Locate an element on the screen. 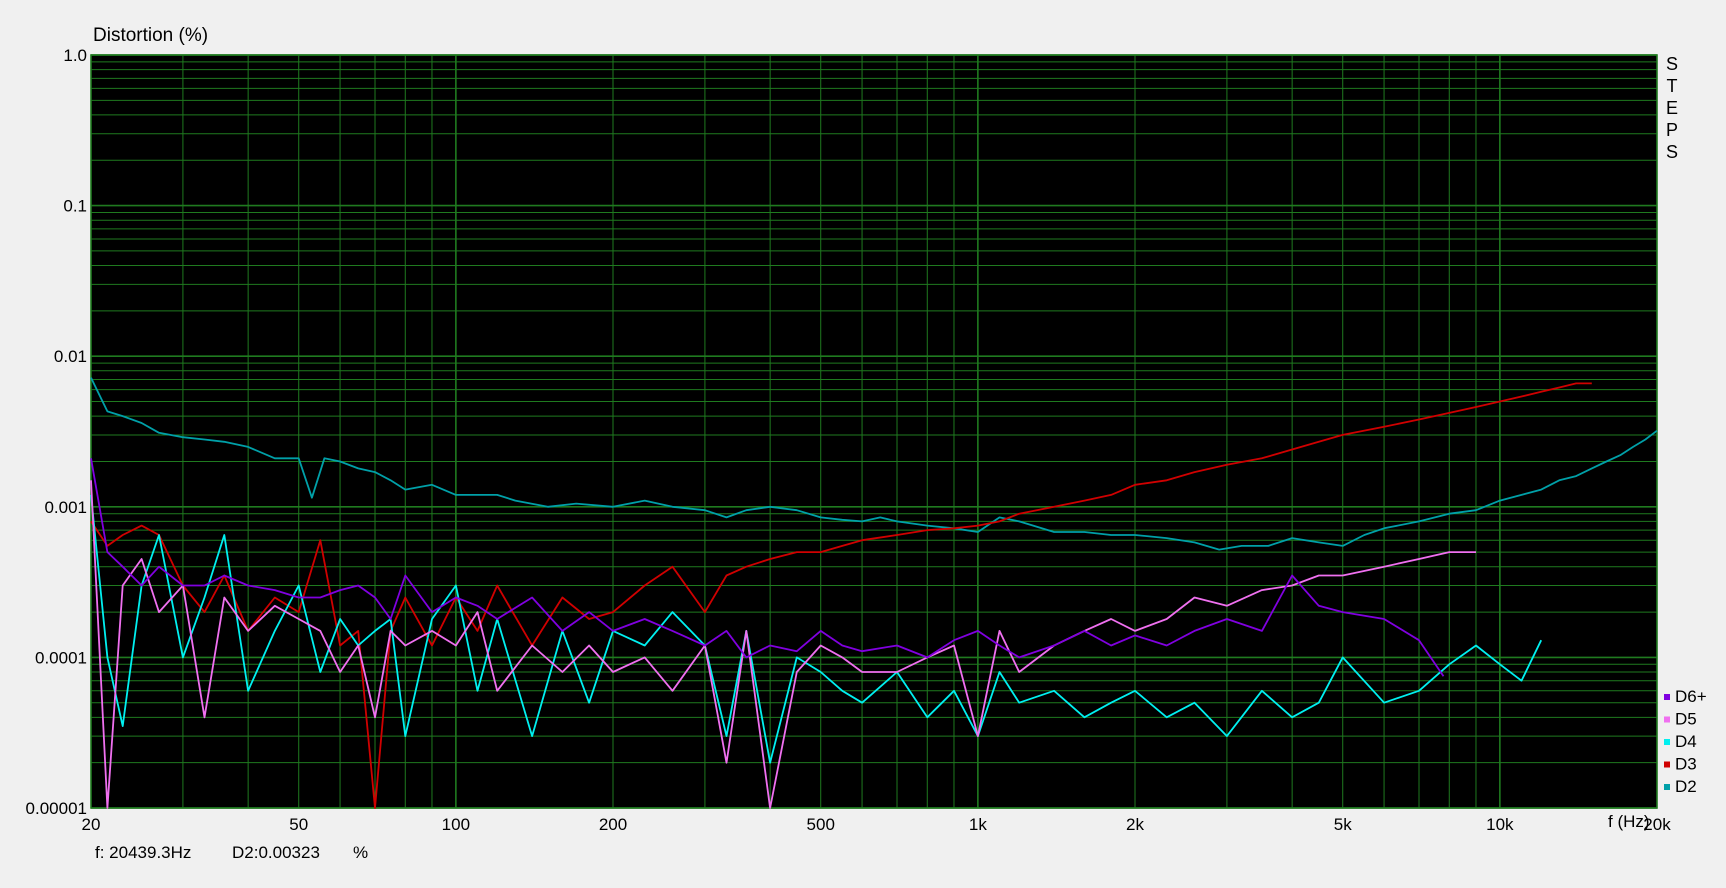  side-label-steps: STEPS is located at coordinates (1672, 108).